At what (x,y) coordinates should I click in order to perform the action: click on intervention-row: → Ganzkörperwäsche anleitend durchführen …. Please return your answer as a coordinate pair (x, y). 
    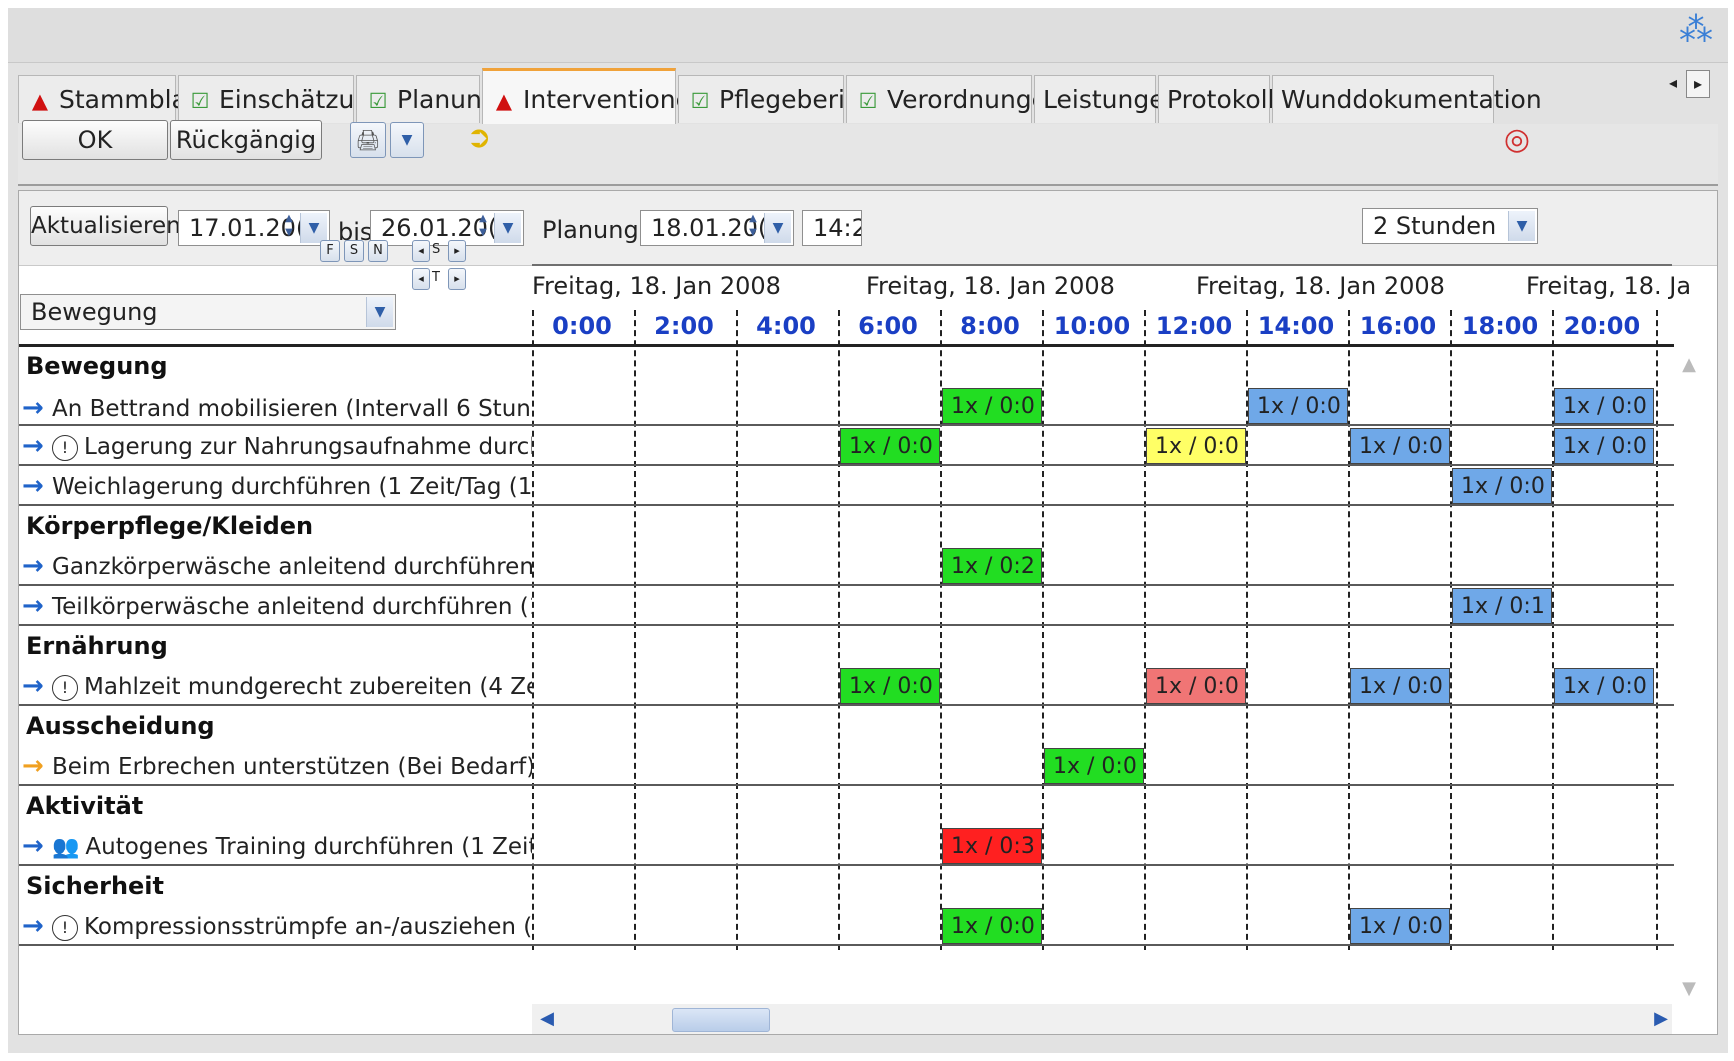
    Looking at the image, I should click on (277, 566).